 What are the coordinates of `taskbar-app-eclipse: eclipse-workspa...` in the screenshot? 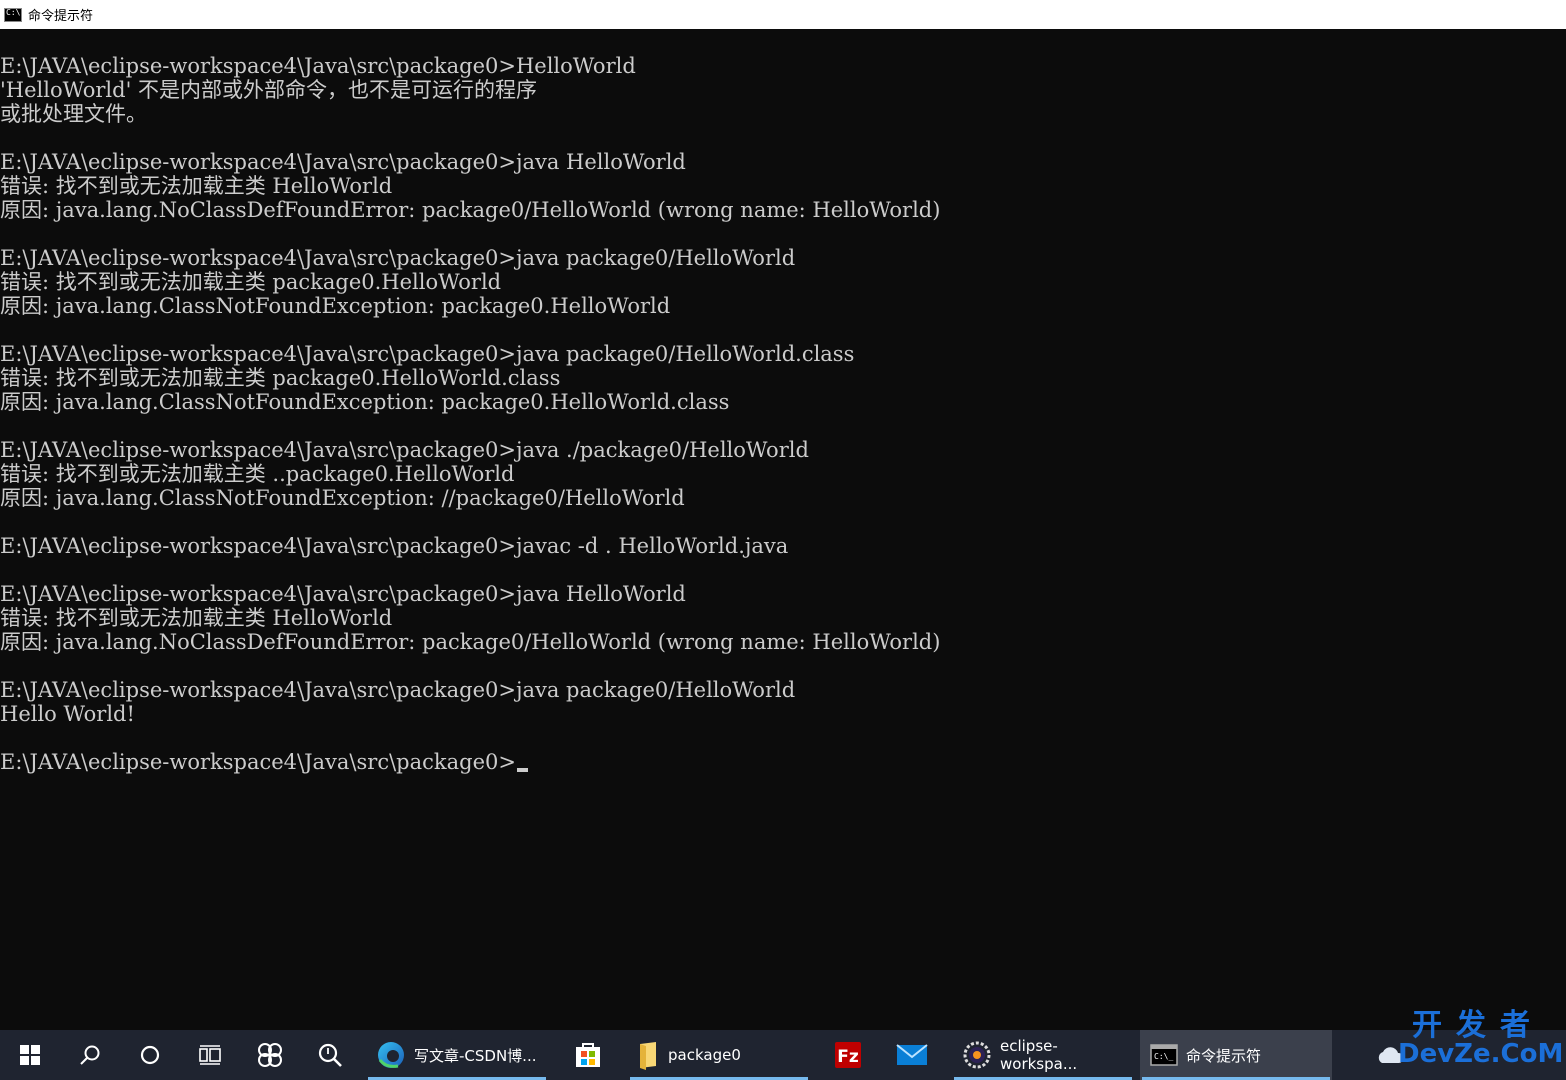 It's located at (1043, 1055).